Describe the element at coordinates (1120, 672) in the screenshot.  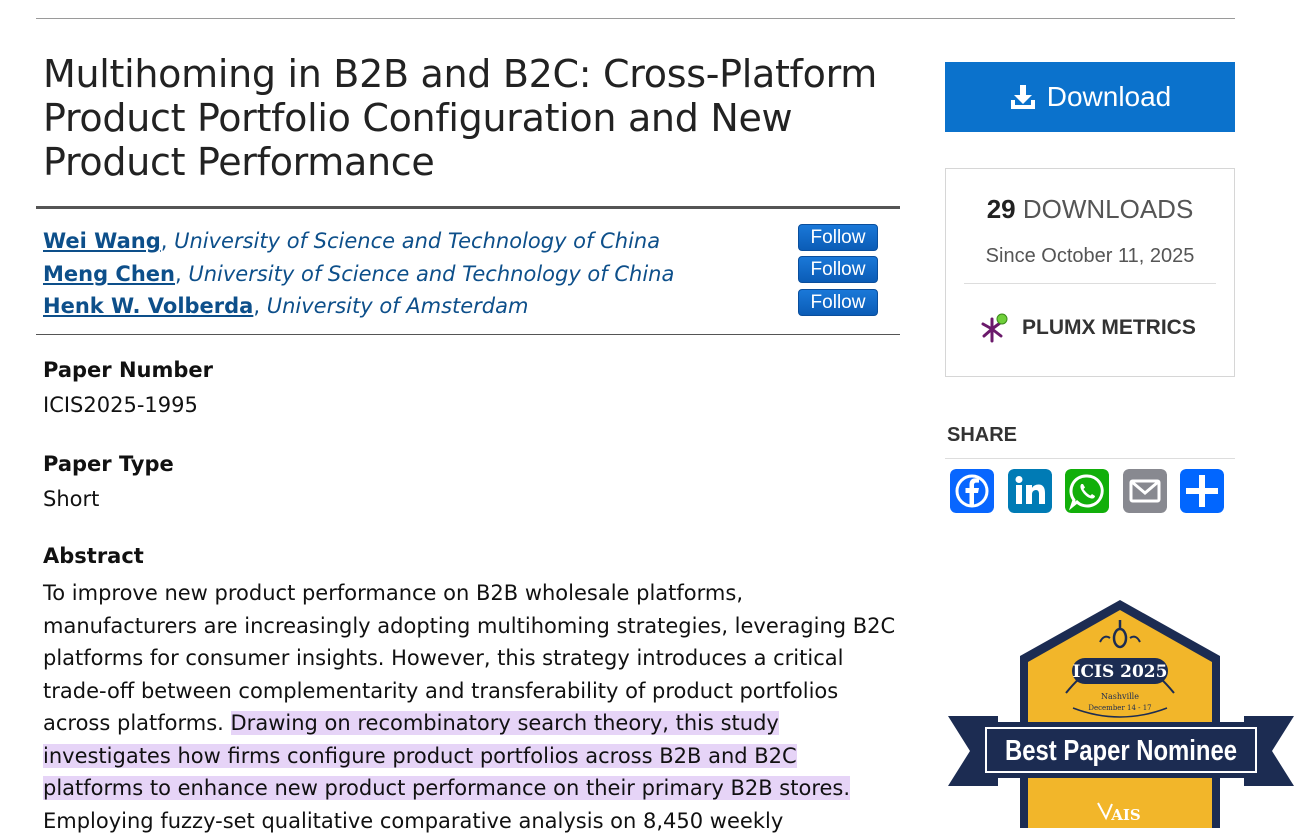
I see `badge-conference: ICIS 2025` at that location.